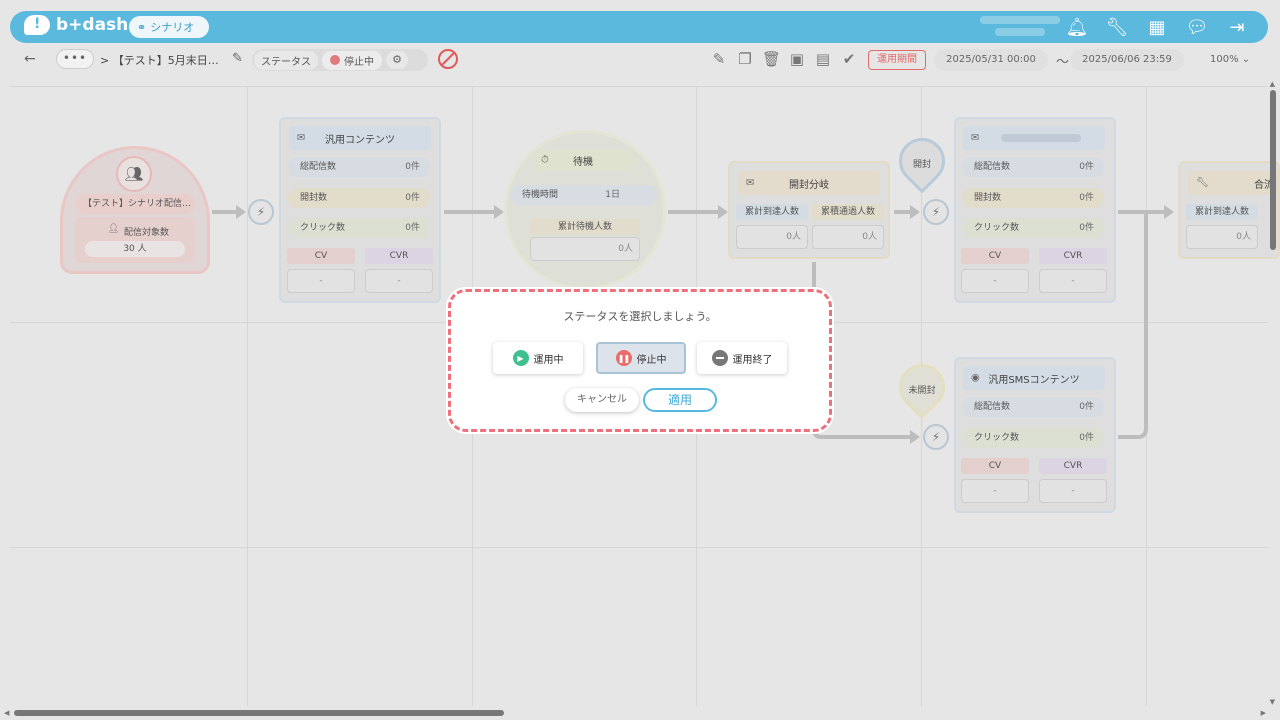 This screenshot has height=720, width=1280. Describe the element at coordinates (1263, 713) in the screenshot. I see `scroll-right-arrow-icon: ▶` at that location.